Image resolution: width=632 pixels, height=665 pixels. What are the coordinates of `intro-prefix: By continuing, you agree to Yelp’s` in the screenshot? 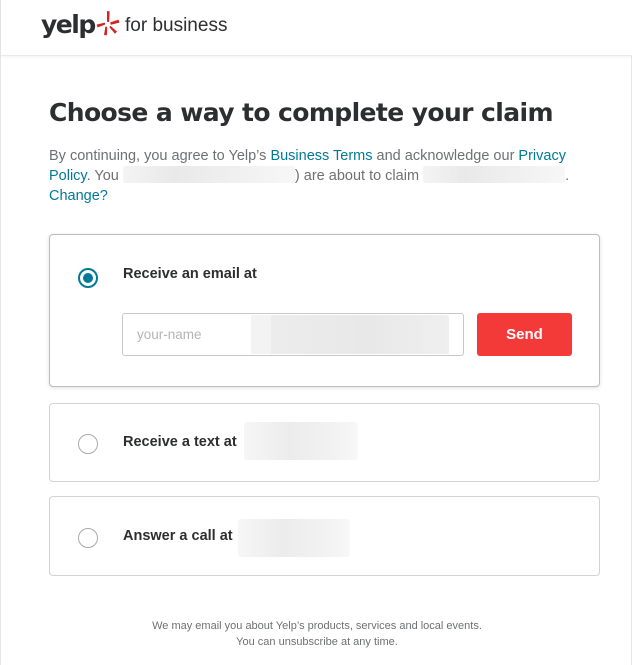 It's located at (160, 156).